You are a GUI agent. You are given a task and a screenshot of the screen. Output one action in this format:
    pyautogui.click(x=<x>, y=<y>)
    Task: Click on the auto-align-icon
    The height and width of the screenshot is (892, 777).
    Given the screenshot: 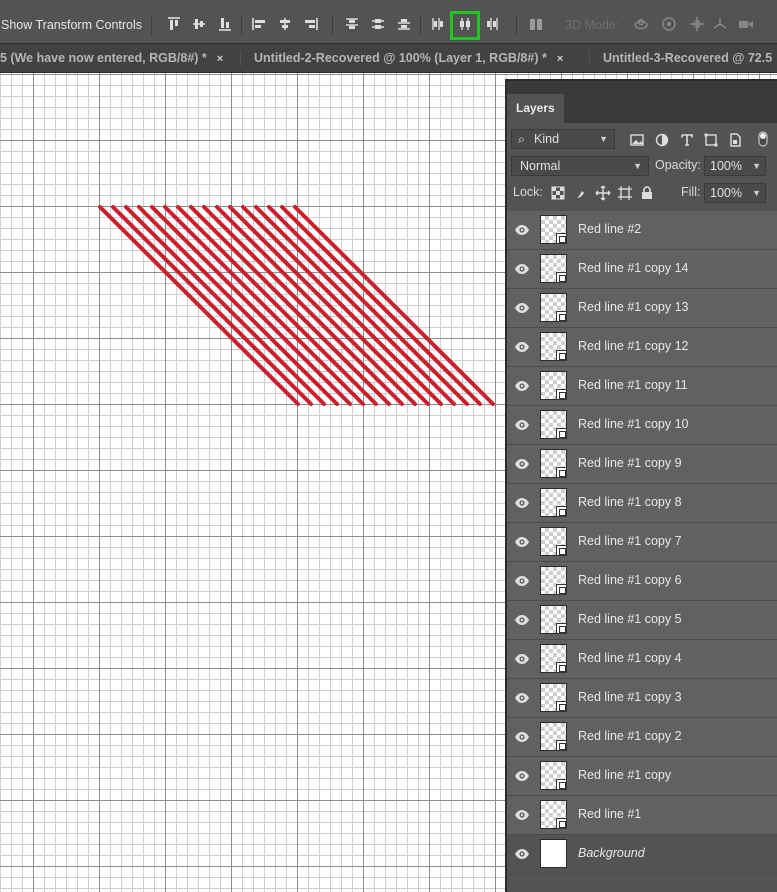 What is the action you would take?
    pyautogui.click(x=536, y=24)
    